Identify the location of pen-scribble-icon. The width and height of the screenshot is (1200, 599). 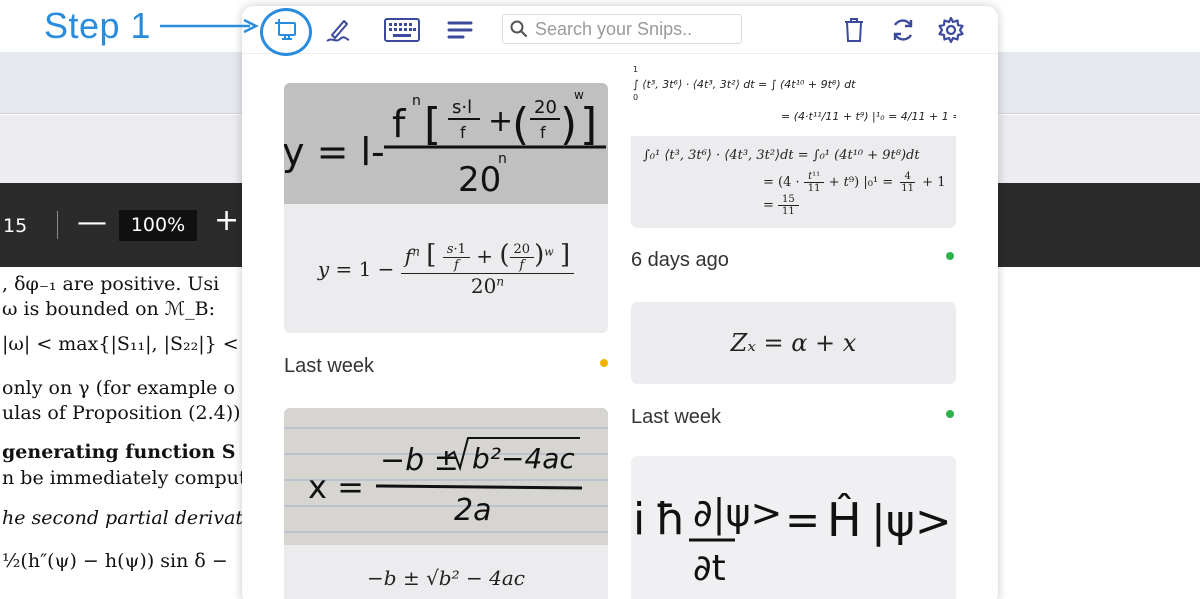
(338, 31).